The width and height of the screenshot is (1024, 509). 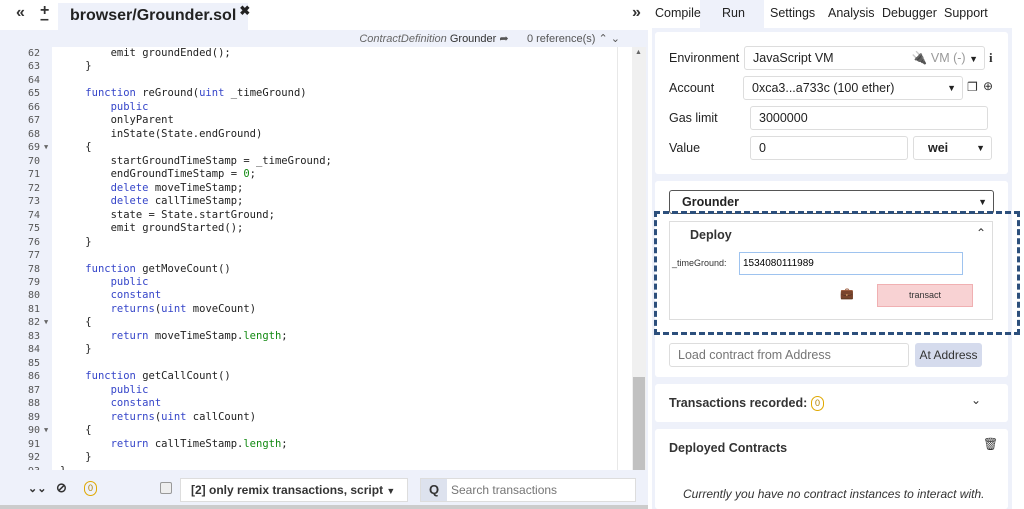 I want to click on environment-label: Environment, so click(x=704, y=58).